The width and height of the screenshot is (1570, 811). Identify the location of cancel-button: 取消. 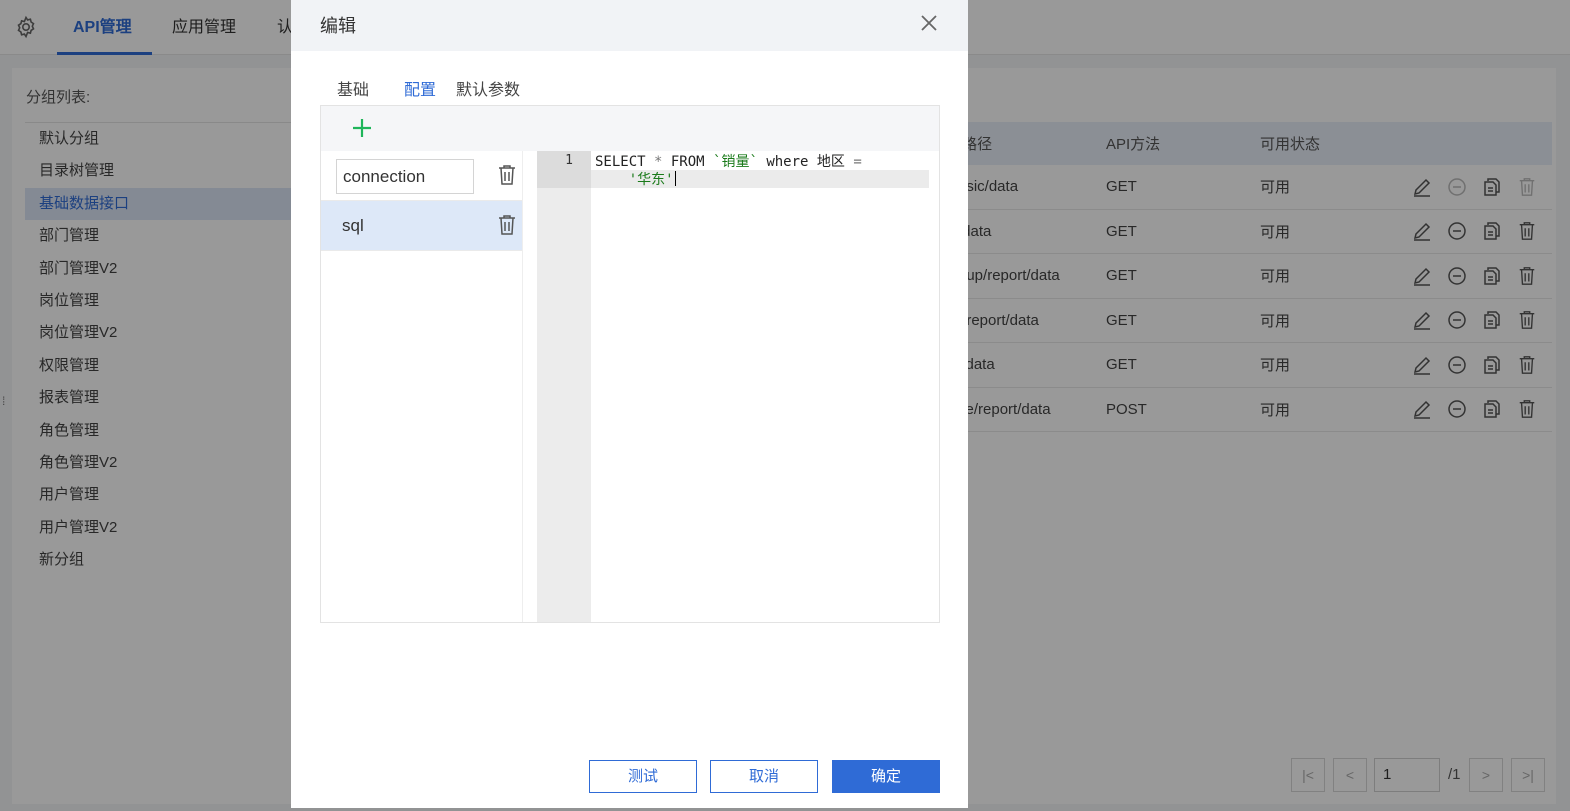
(764, 776).